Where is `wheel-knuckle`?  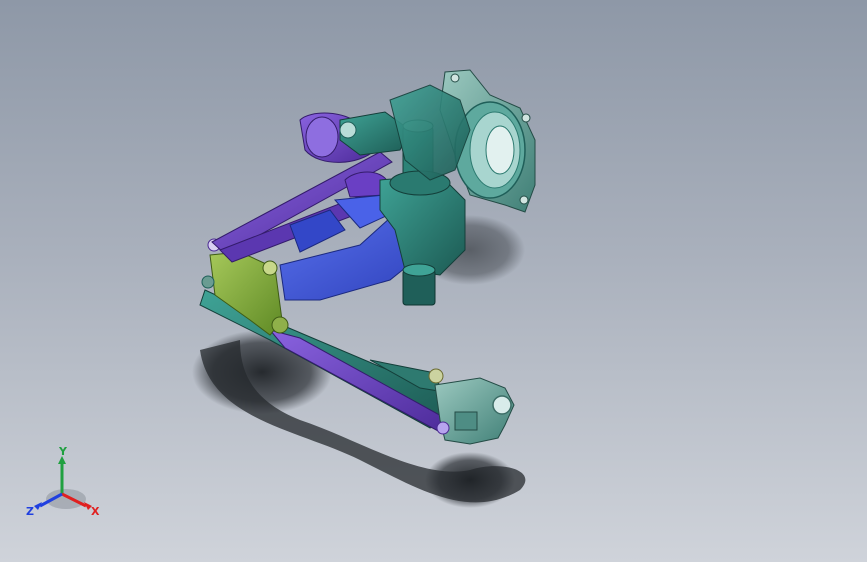 wheel-knuckle is located at coordinates (471, 406).